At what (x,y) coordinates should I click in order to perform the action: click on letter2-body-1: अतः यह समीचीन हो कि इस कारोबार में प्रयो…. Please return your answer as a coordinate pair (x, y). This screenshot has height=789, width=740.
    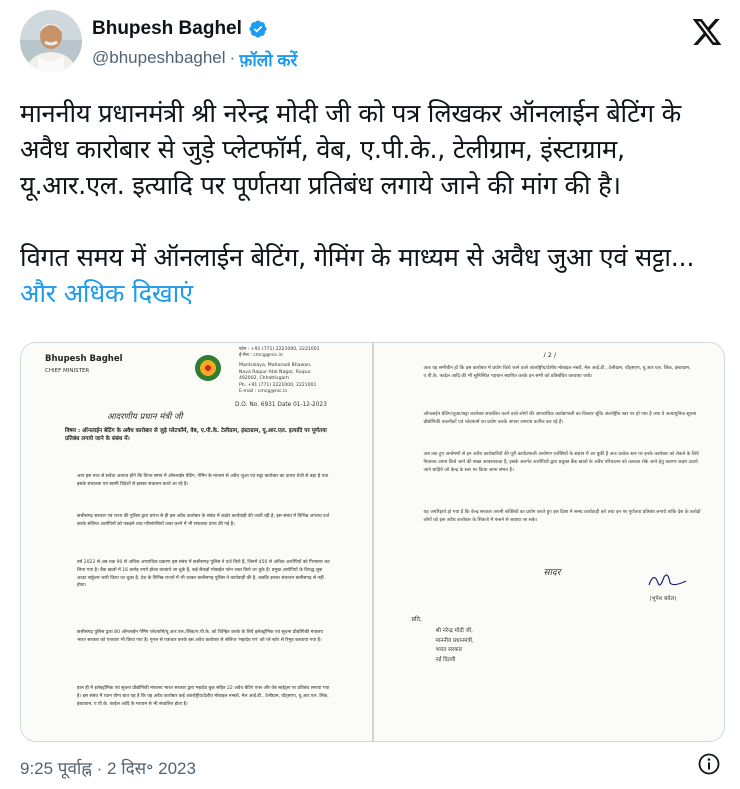
    Looking at the image, I should click on (558, 372).